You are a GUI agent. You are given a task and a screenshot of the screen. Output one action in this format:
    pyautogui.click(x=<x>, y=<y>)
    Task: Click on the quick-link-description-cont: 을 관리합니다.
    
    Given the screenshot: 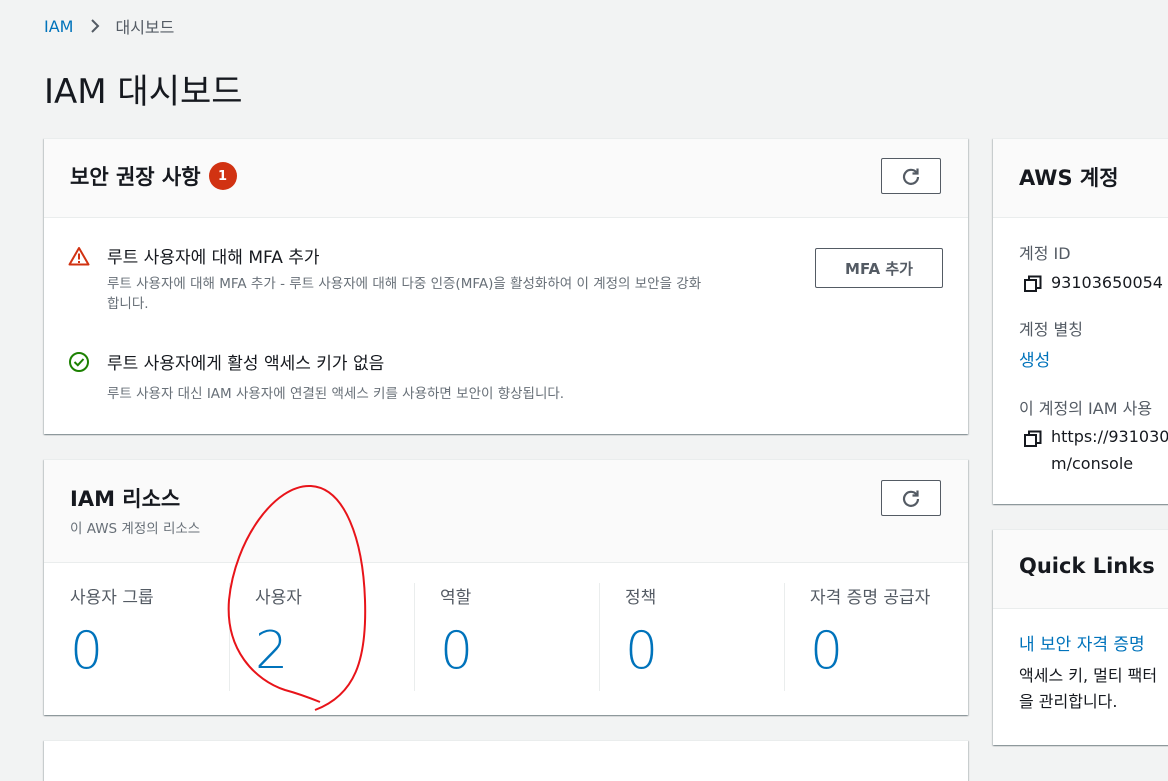 What is the action you would take?
    pyautogui.click(x=1068, y=701)
    